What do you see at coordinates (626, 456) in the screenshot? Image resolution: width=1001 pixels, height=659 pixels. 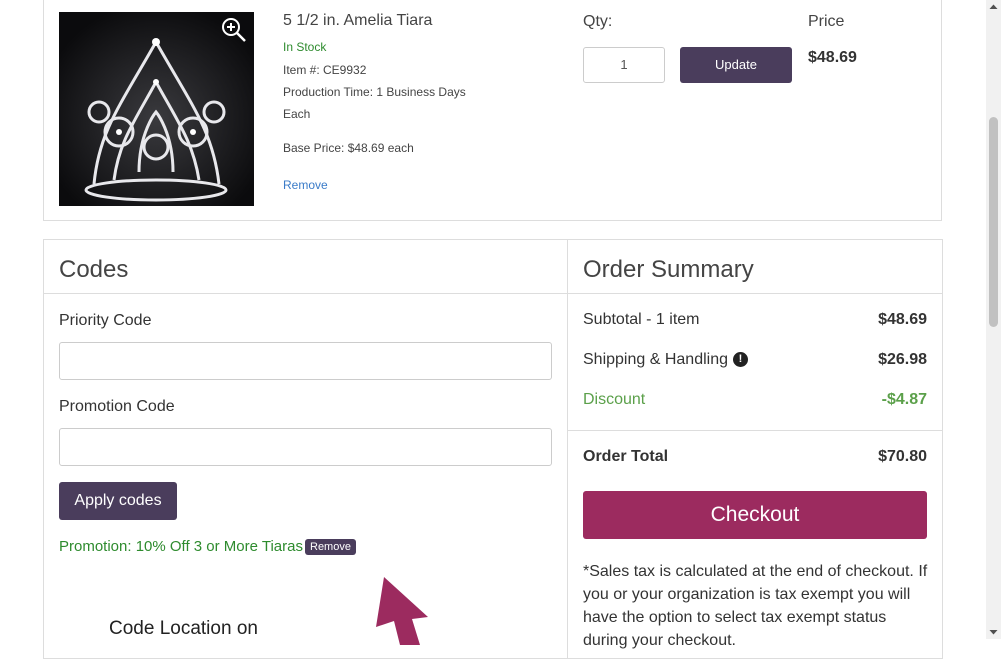 I see `order-total-label: Order Total` at bounding box center [626, 456].